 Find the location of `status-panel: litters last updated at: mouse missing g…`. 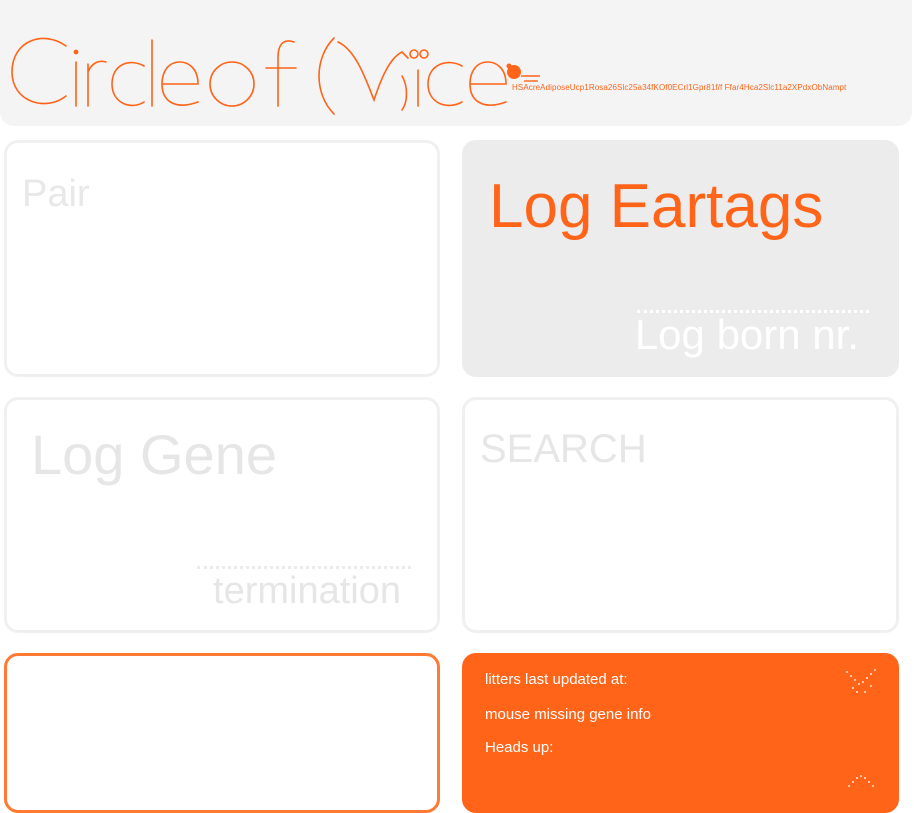

status-panel: litters last updated at: mouse missing g… is located at coordinates (680, 733).